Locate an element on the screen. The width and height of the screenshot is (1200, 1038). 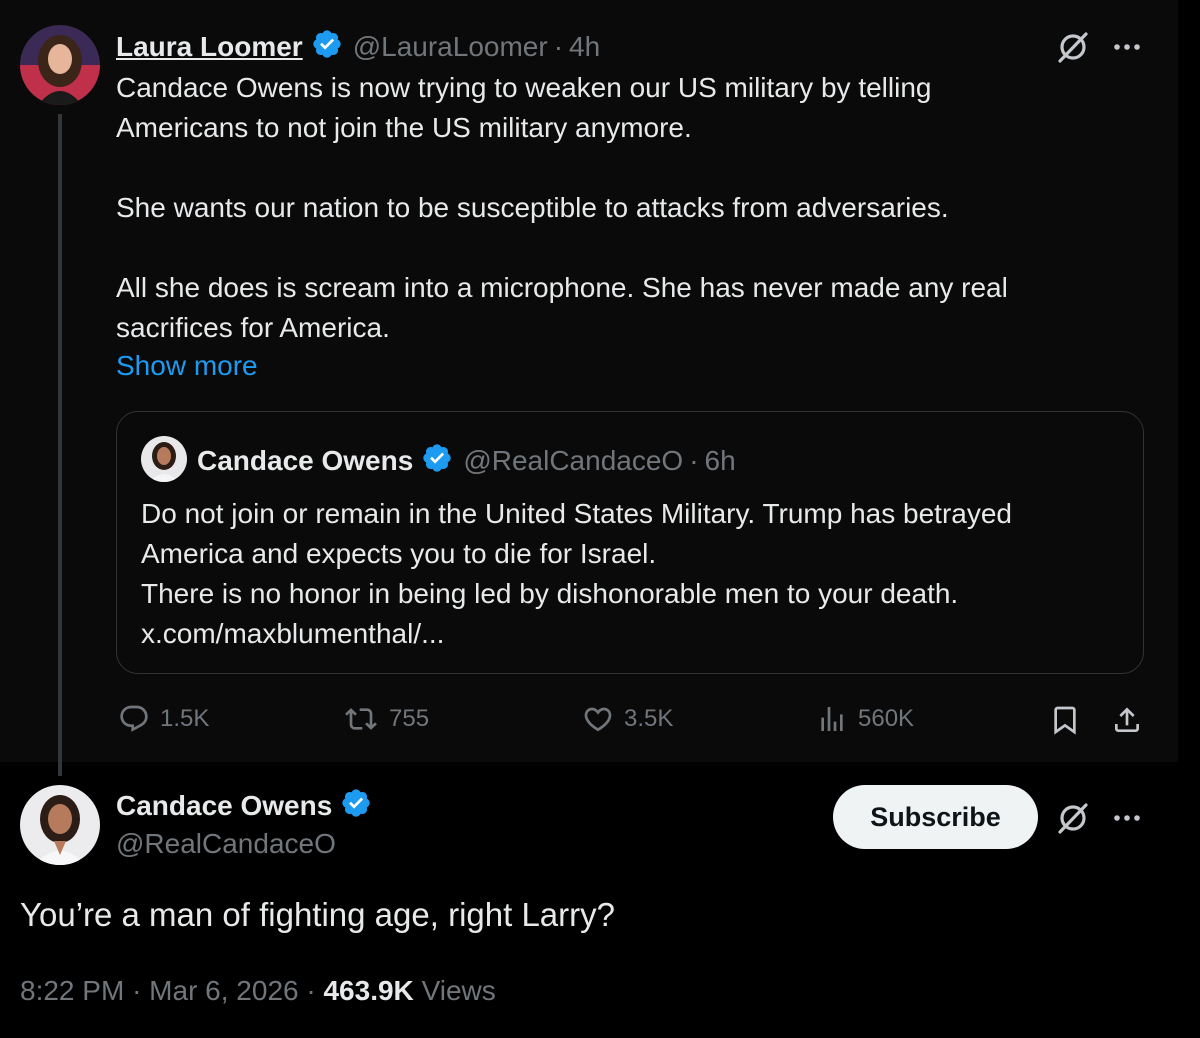
share-icon is located at coordinates (1127, 720).